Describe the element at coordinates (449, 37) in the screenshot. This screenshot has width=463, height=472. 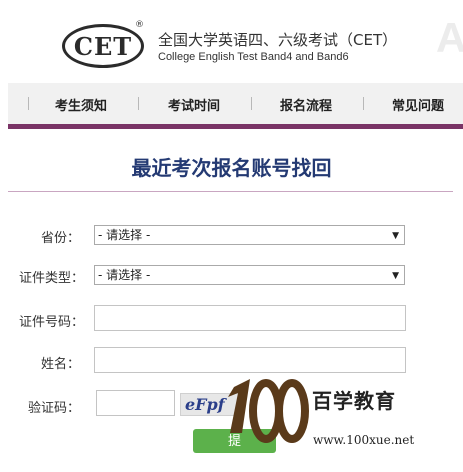
I see `header-decoration: A` at that location.